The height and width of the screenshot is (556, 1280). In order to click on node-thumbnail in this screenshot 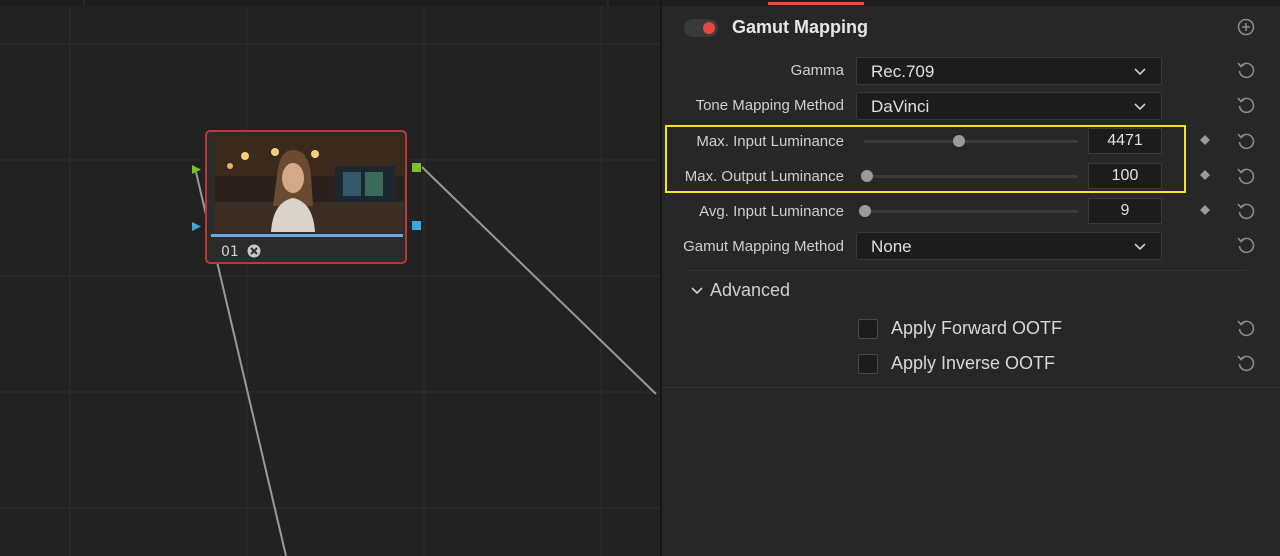, I will do `click(309, 184)`.